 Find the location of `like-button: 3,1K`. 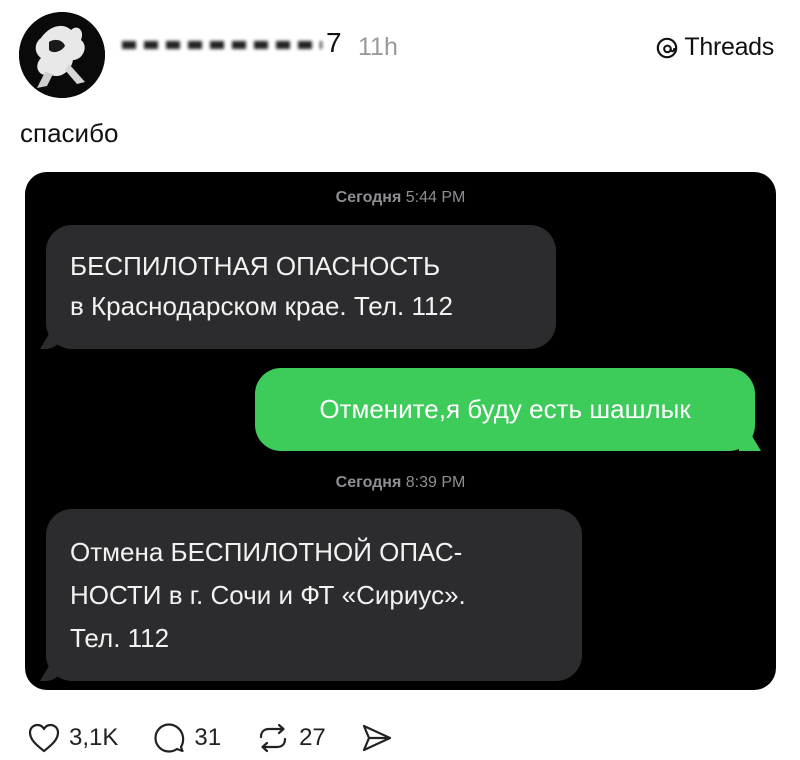

like-button: 3,1K is located at coordinates (72, 738).